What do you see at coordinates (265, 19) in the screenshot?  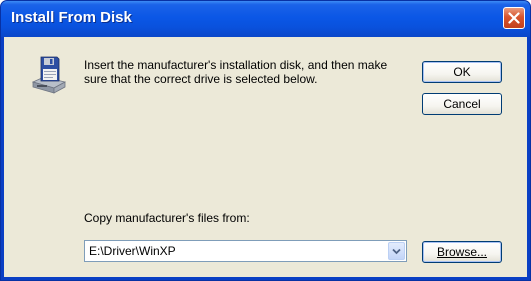 I see `title-bar: Install From Disk` at bounding box center [265, 19].